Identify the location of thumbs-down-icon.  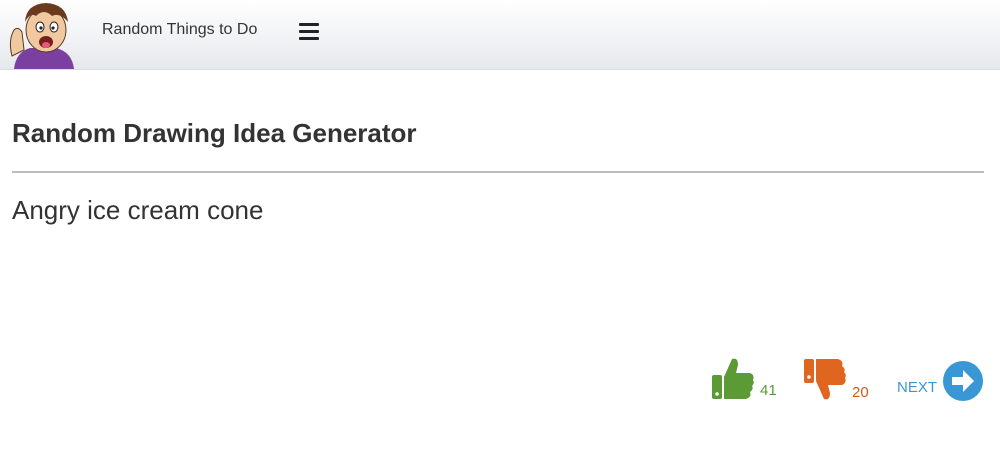
(825, 379).